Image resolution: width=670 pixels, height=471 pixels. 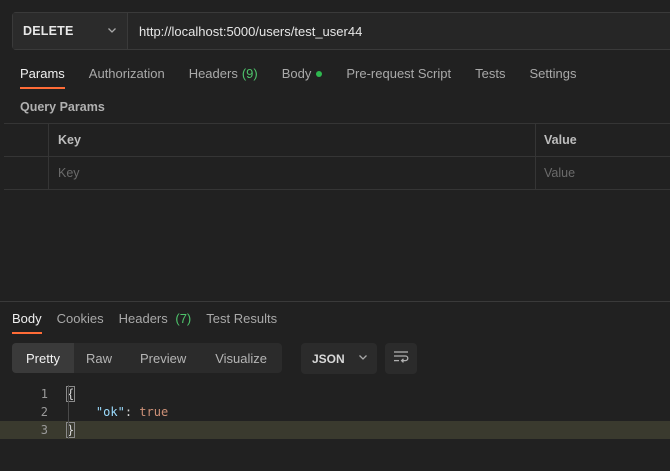 I want to click on response-tab-headers: Headers (7), so click(x=155, y=318).